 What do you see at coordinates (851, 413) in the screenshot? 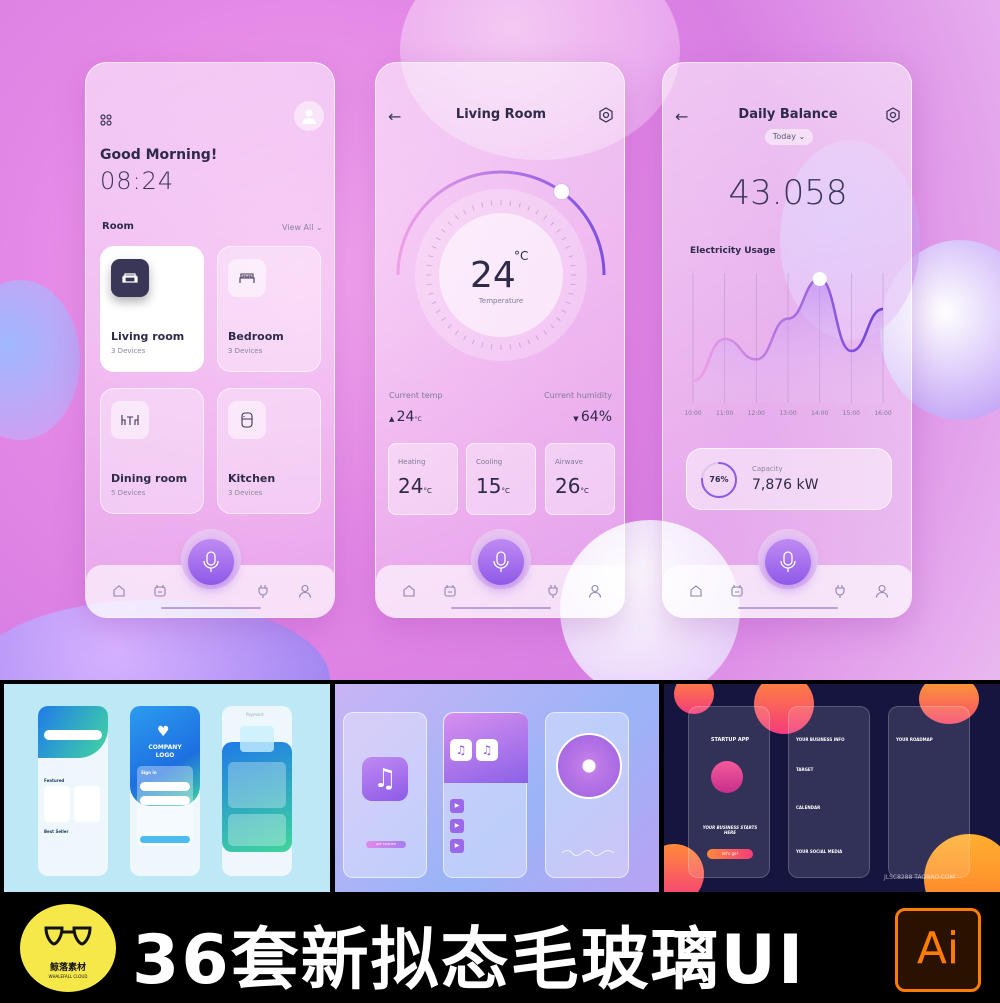
I see `x-tick-label: 15:00` at bounding box center [851, 413].